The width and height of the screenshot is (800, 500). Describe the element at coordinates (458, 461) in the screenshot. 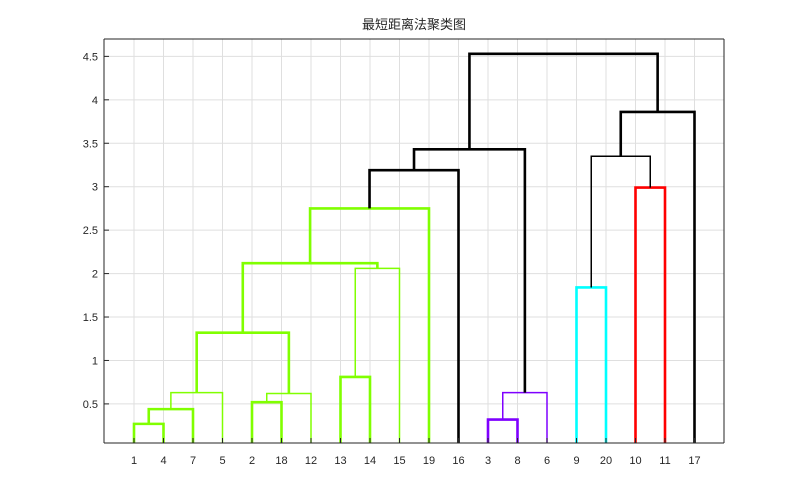

I see `x-tick-label: 16` at that location.